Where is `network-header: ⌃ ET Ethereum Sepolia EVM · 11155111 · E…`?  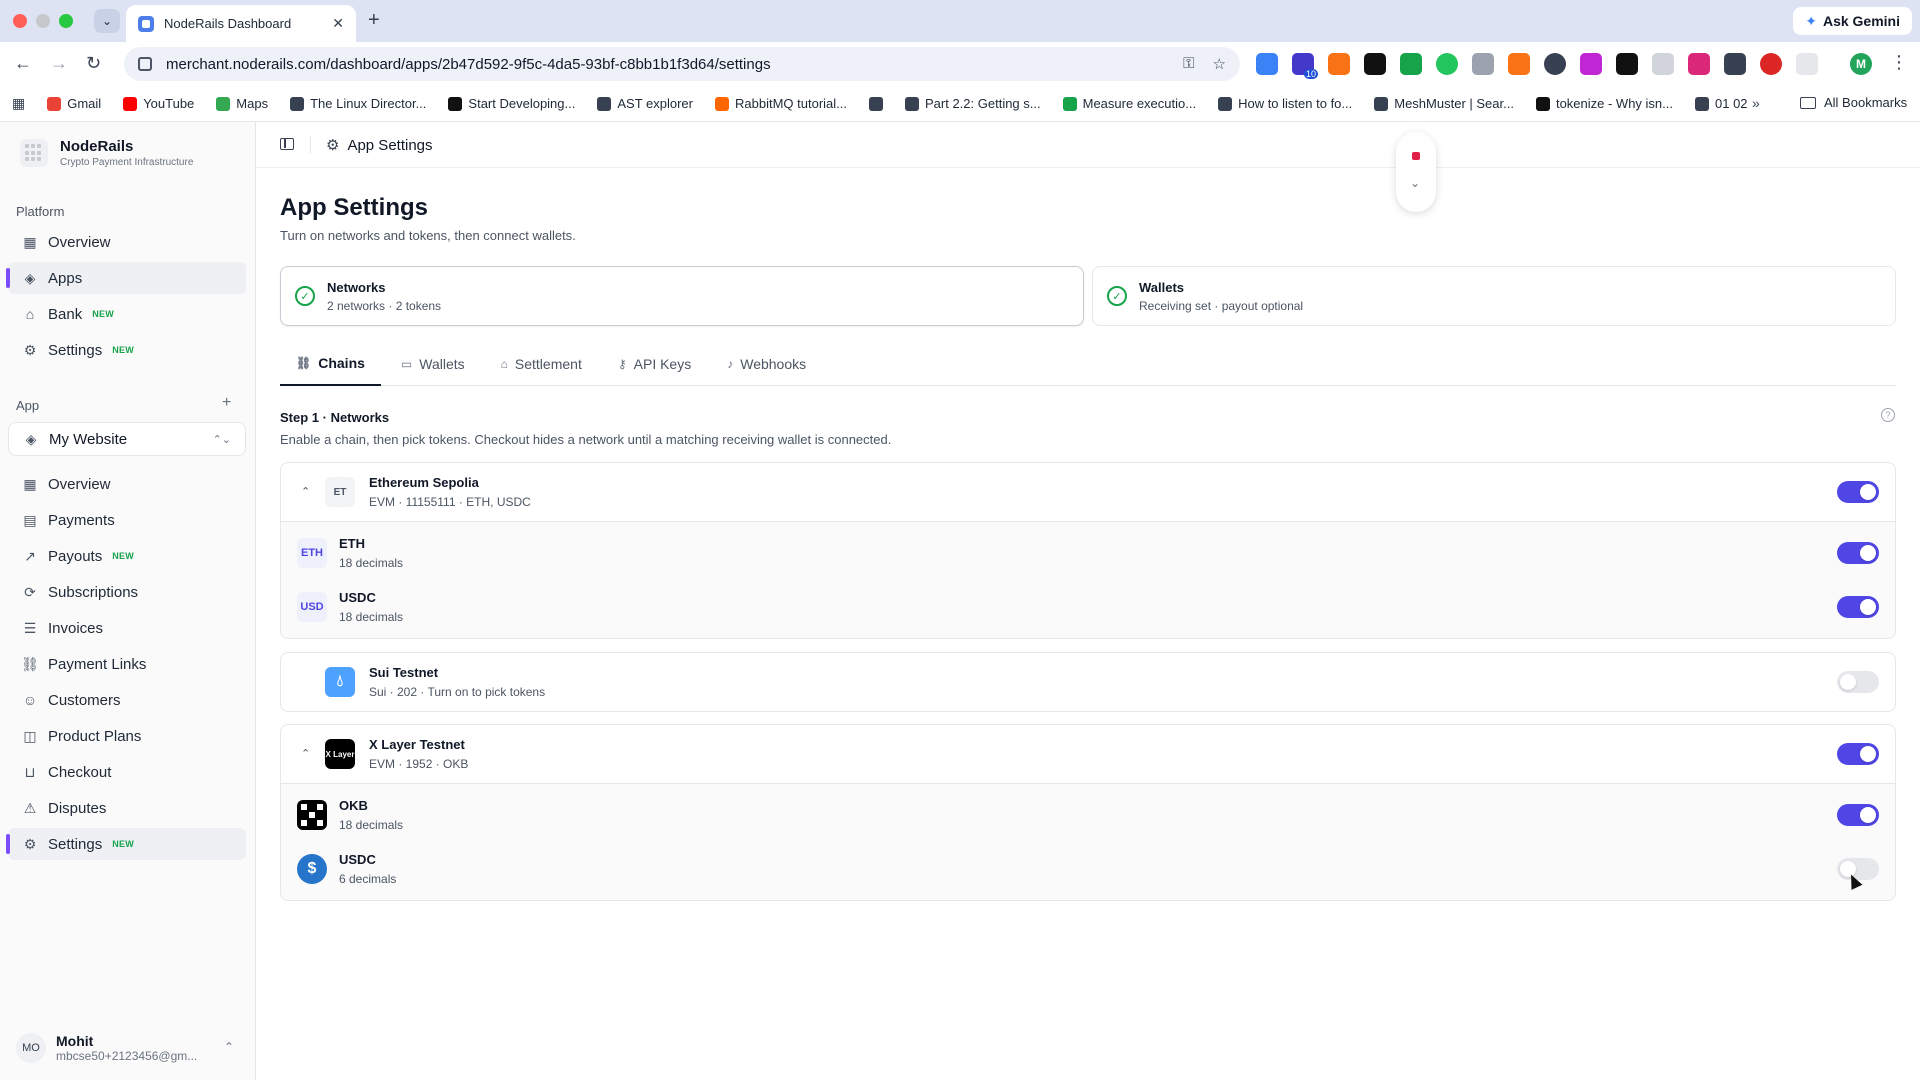
network-header: ⌃ ET Ethereum Sepolia EVM · 11155111 · E… is located at coordinates (1088, 492).